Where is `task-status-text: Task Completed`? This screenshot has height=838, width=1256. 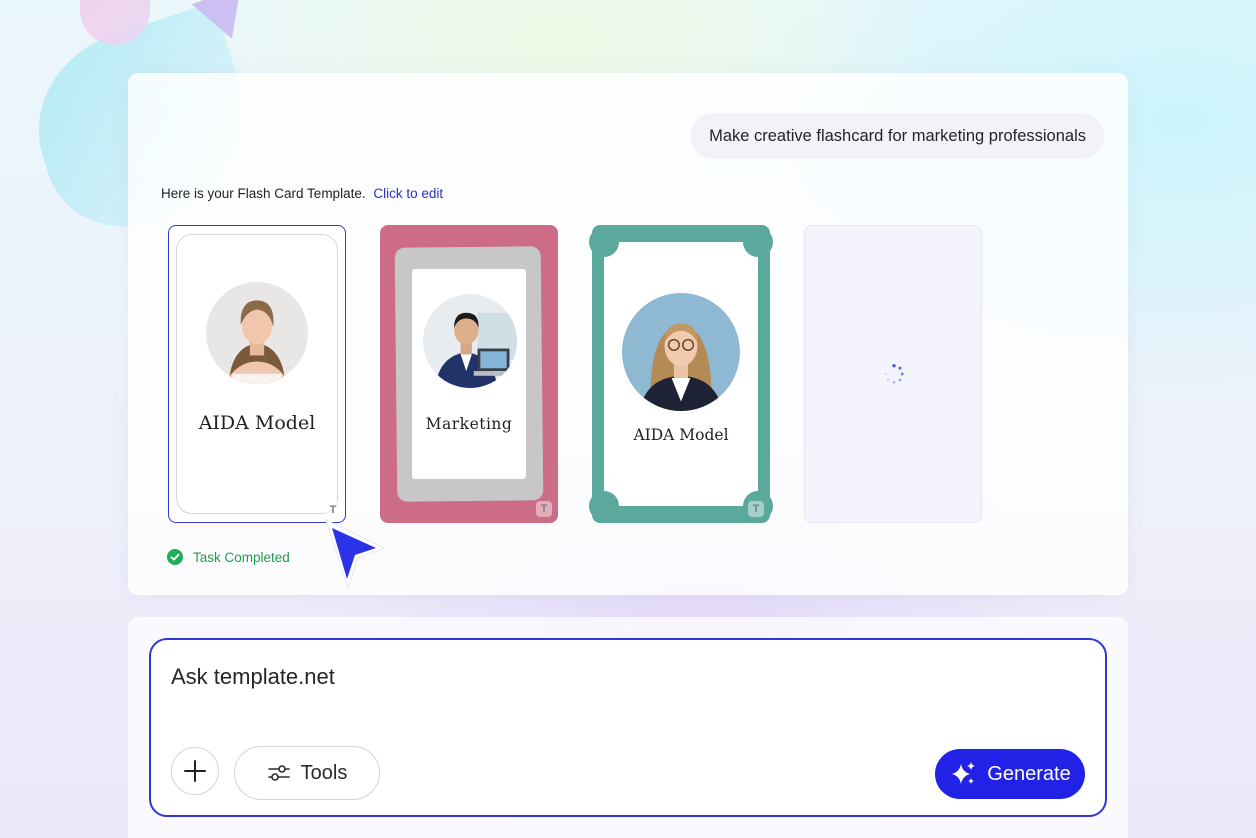
task-status-text: Task Completed is located at coordinates (241, 557).